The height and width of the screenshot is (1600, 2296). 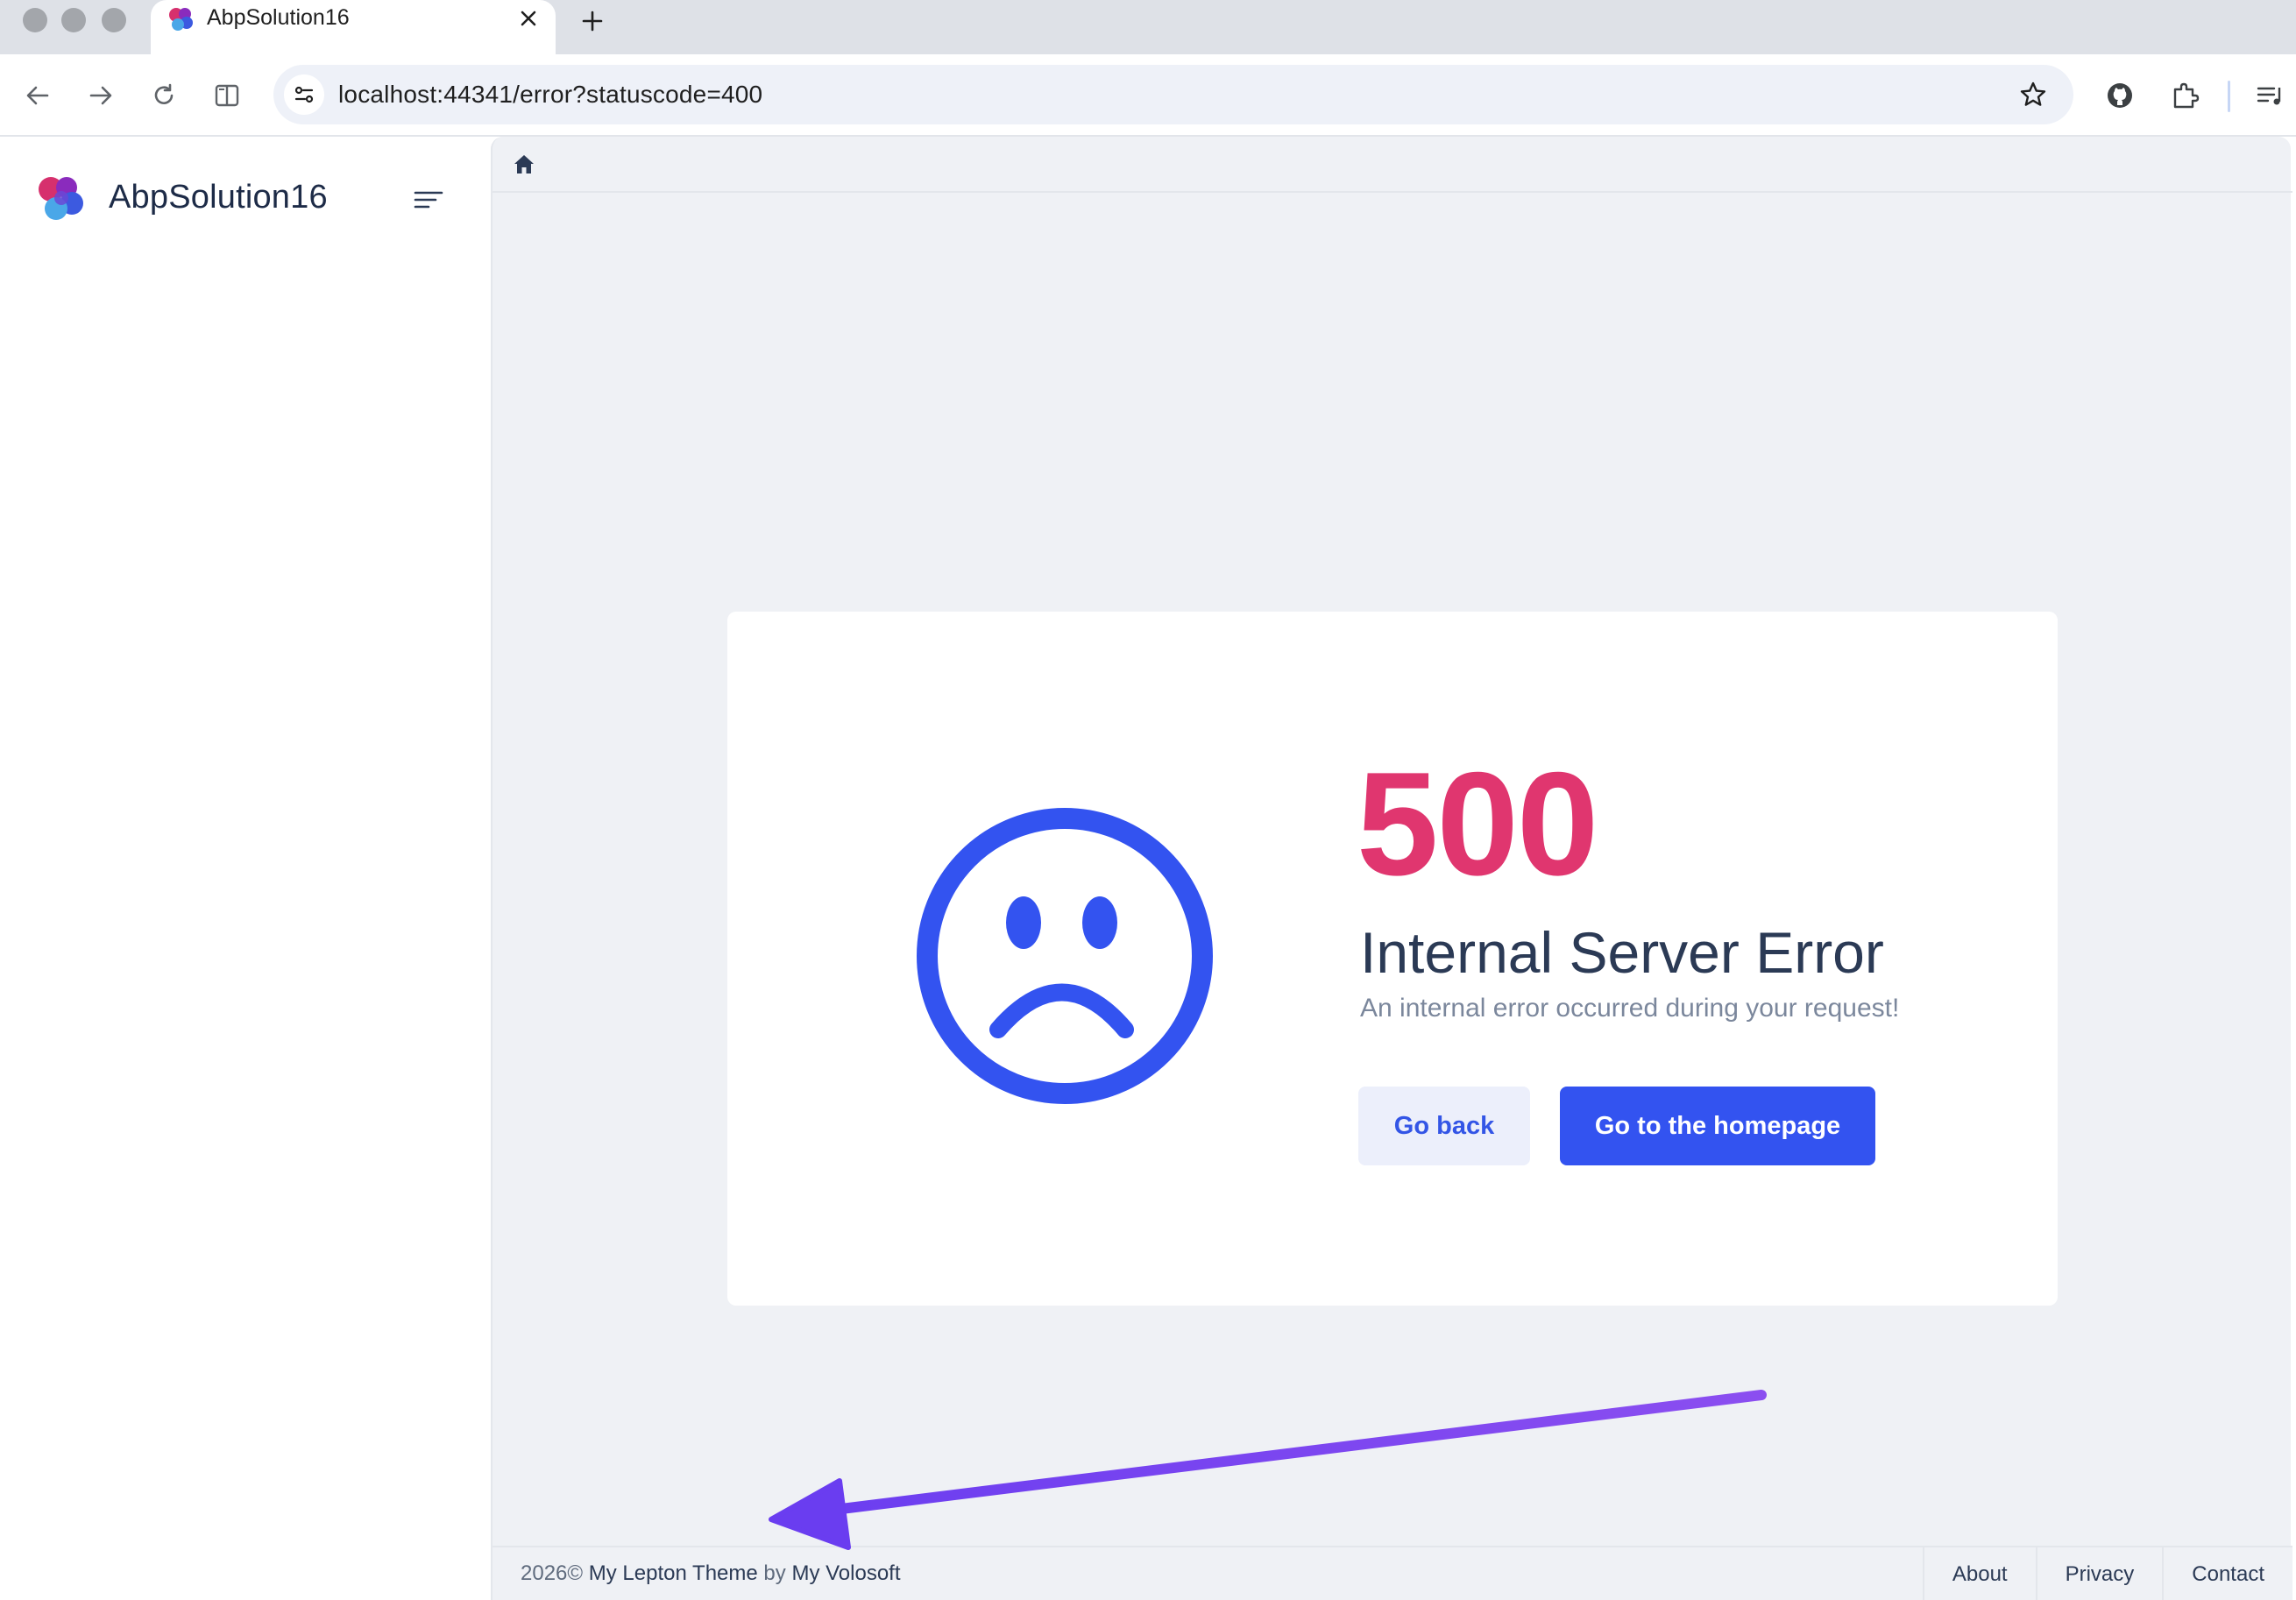 What do you see at coordinates (227, 95) in the screenshot?
I see `split-view-icon` at bounding box center [227, 95].